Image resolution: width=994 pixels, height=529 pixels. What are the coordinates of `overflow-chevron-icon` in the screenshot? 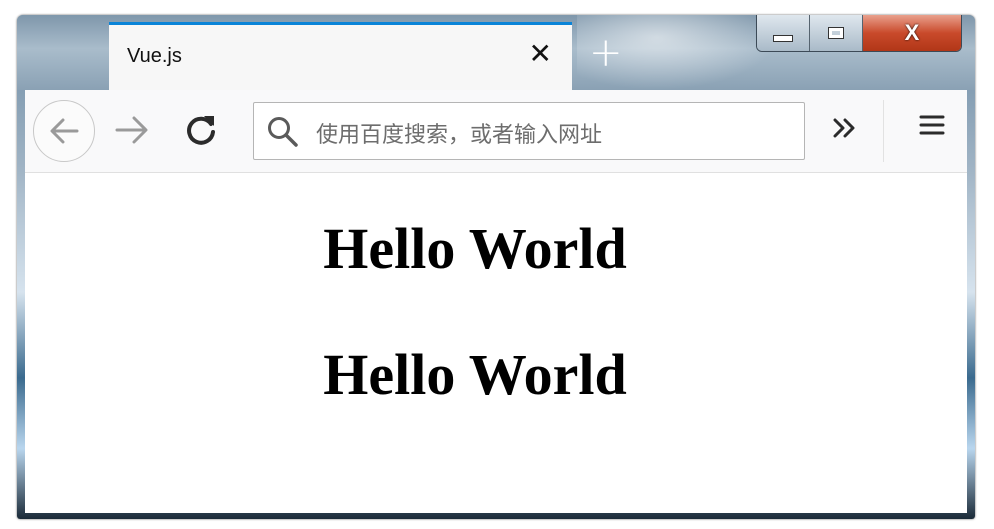 It's located at (844, 128).